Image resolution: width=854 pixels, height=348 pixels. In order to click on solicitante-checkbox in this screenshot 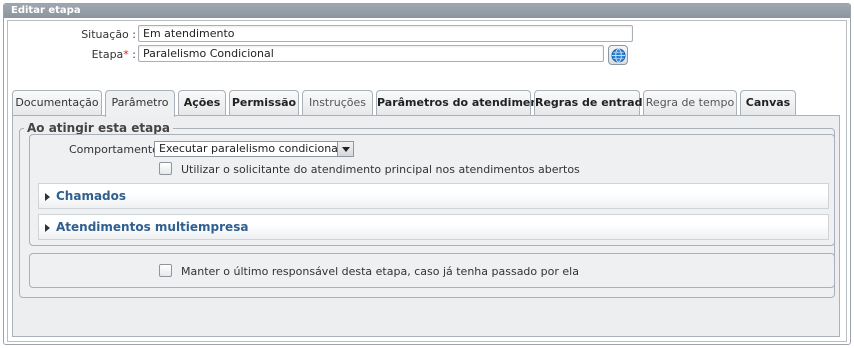, I will do `click(165, 168)`.